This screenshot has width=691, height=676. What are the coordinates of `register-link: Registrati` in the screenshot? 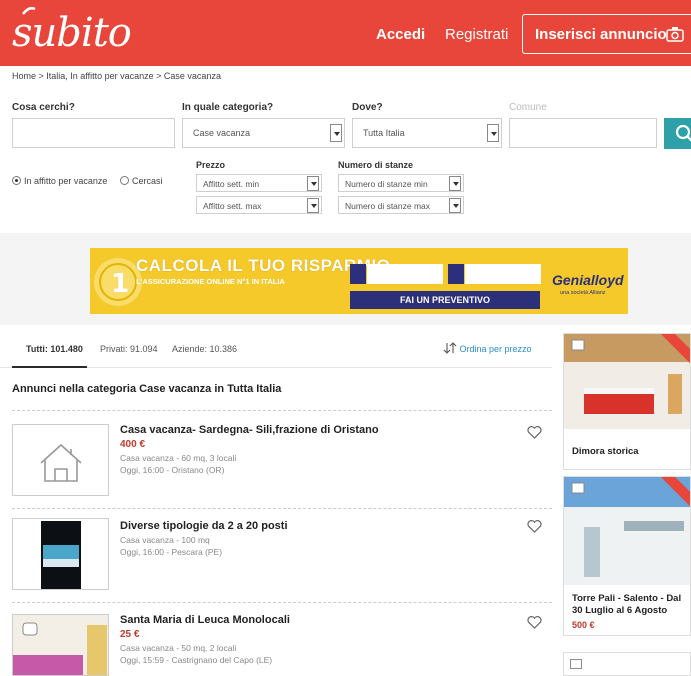 It's located at (476, 34).